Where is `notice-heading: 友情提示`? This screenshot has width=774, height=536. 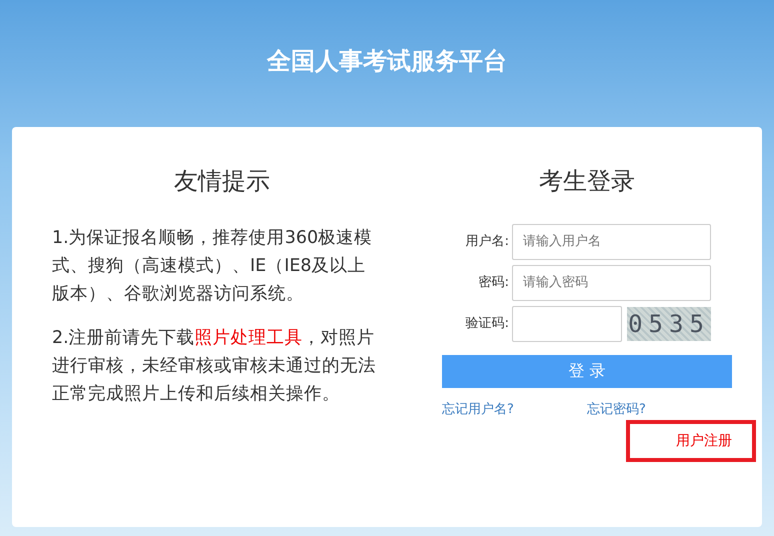 notice-heading: 友情提示 is located at coordinates (222, 181).